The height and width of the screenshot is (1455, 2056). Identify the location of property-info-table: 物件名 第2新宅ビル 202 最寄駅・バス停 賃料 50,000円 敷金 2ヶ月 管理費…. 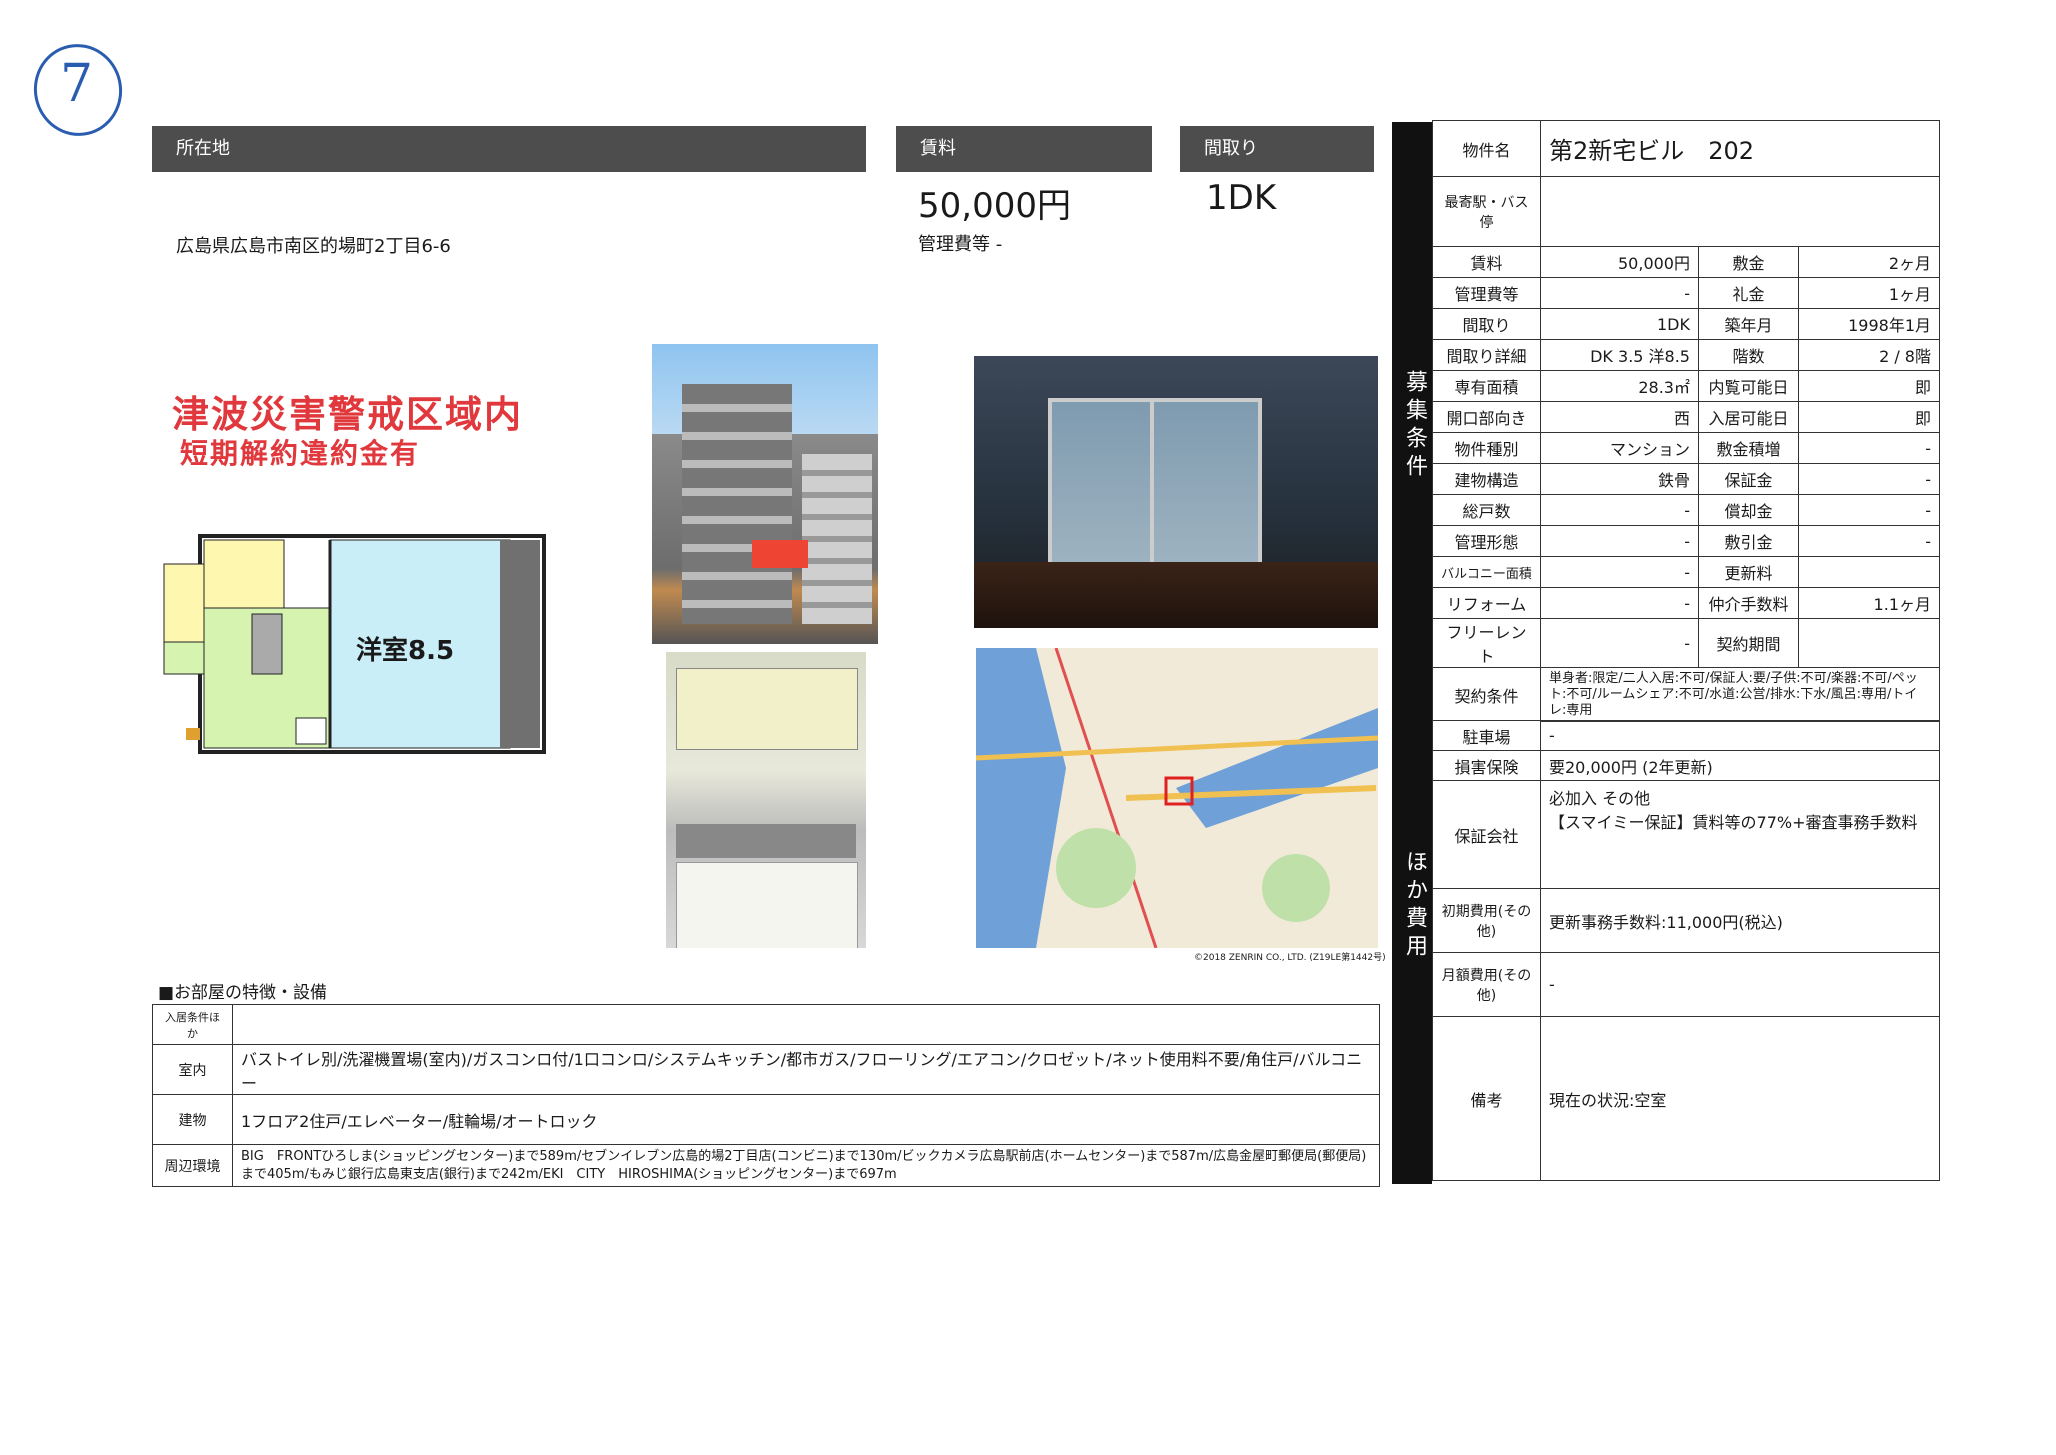
(1686, 421).